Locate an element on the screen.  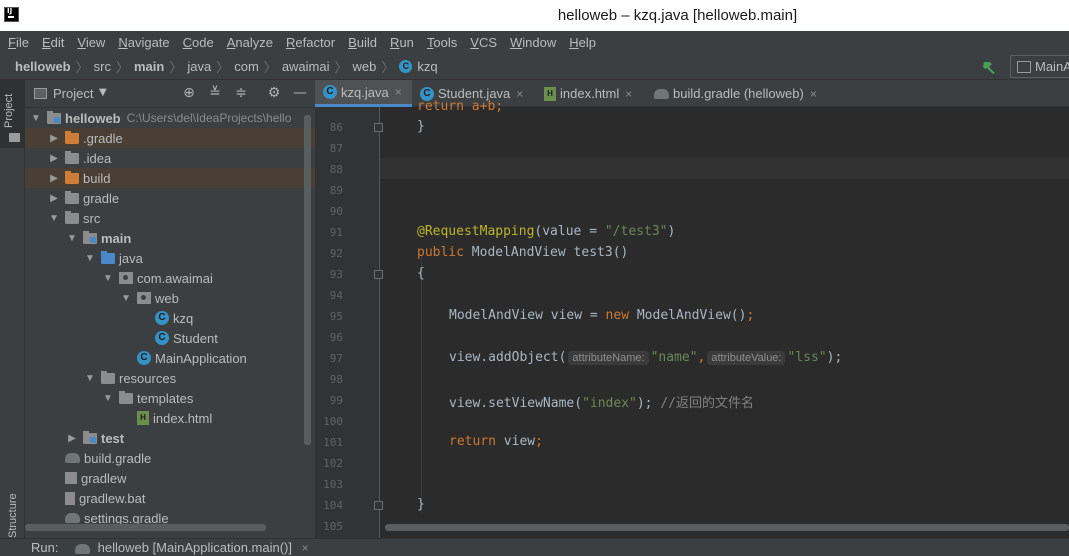
menu-window: Window is located at coordinates (533, 42).